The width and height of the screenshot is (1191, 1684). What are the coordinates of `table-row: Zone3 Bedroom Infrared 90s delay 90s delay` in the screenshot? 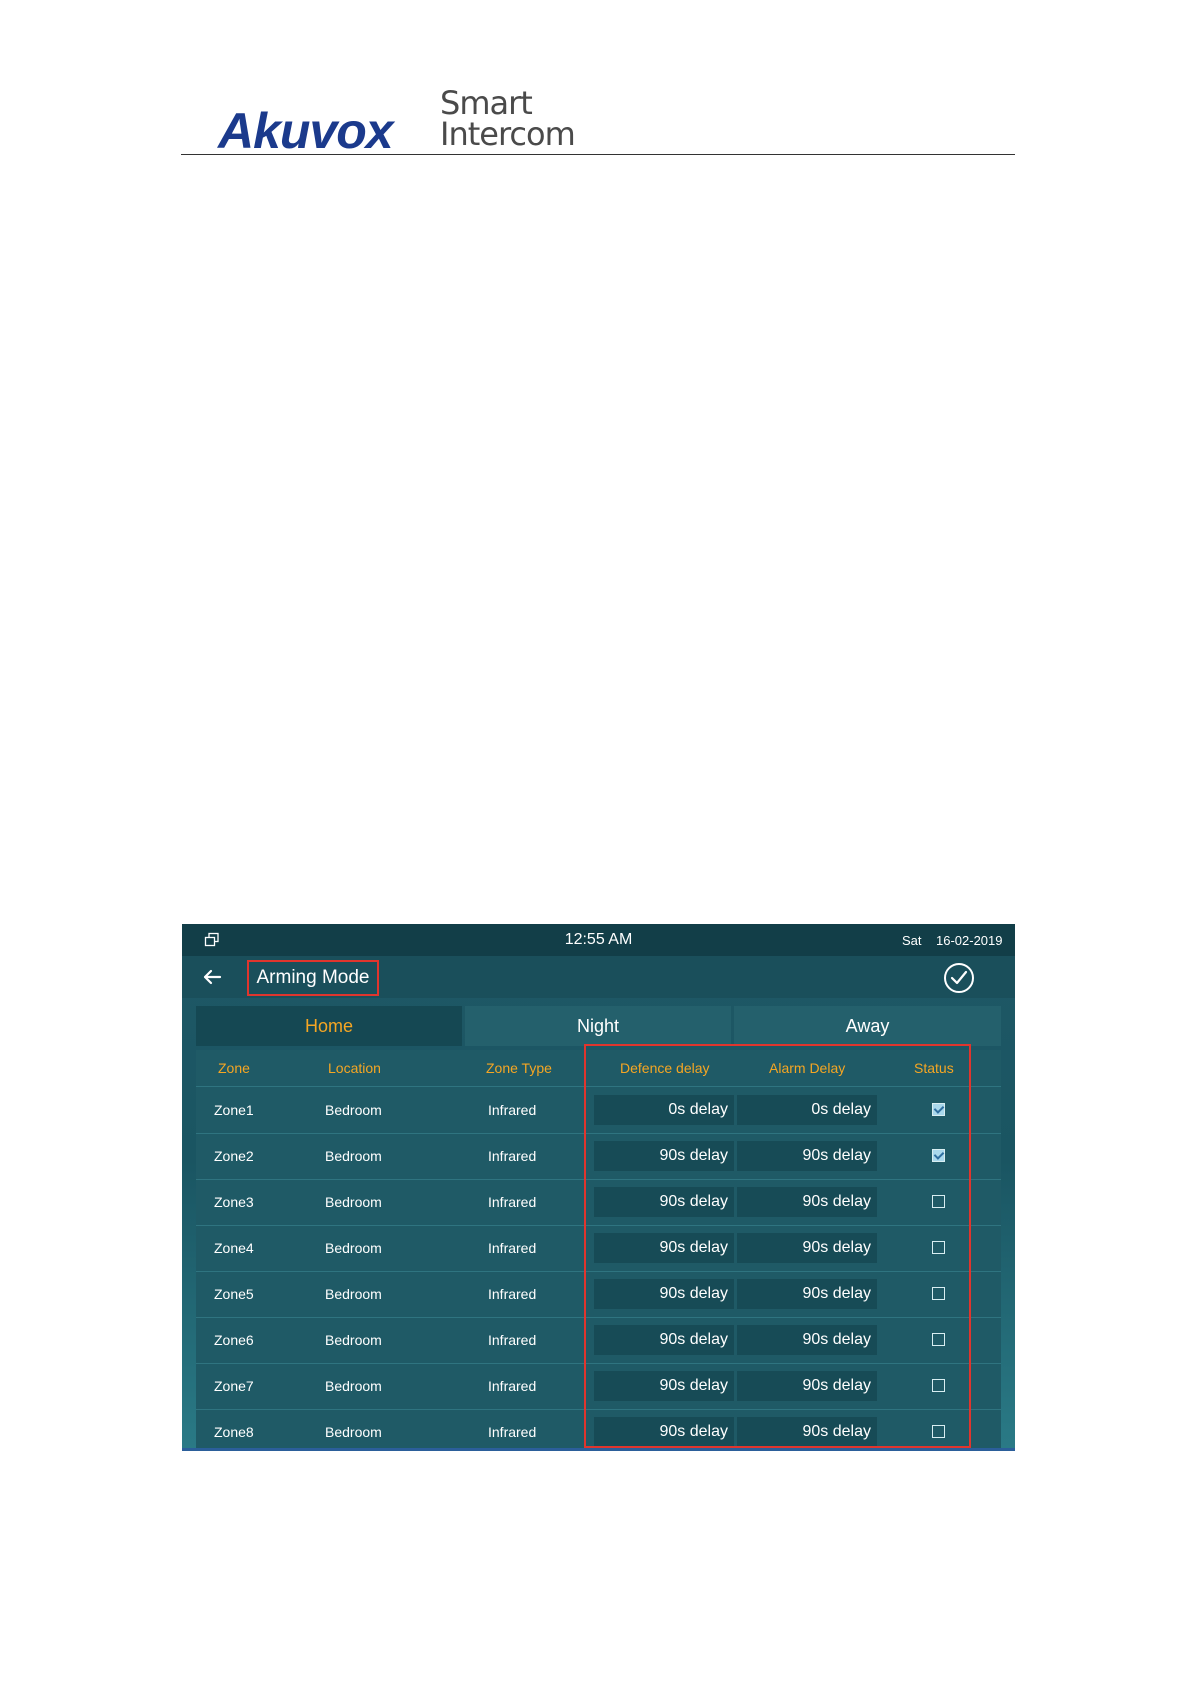 It's located at (598, 1202).